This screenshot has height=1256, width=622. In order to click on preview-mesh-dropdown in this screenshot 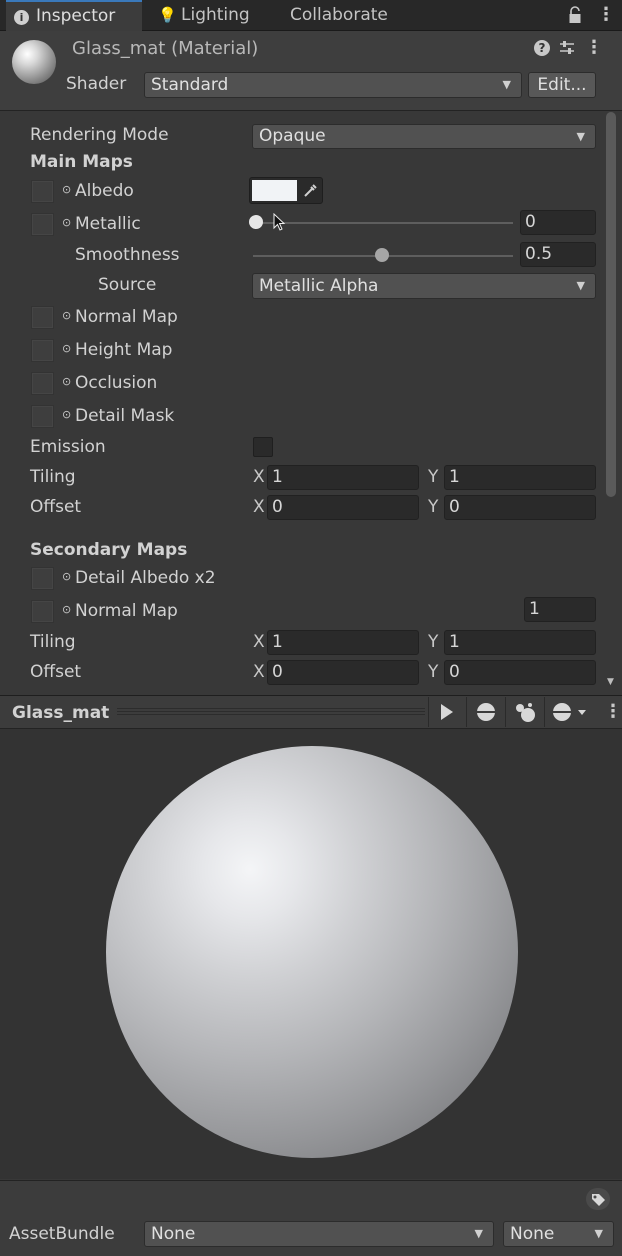, I will do `click(569, 712)`.